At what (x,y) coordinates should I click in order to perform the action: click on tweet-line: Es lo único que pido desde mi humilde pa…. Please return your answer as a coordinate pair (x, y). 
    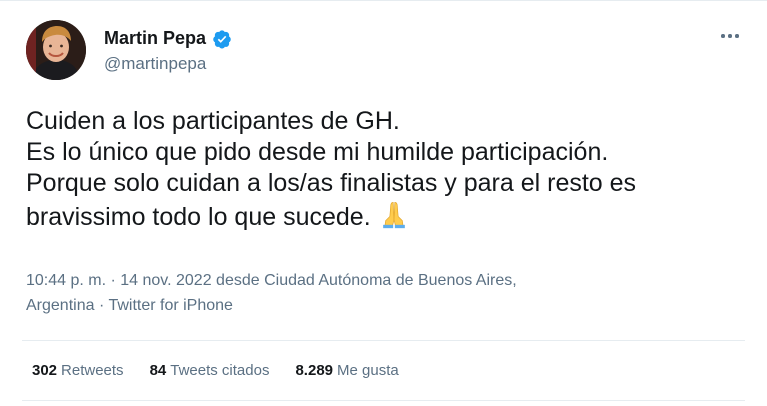
    Looking at the image, I should click on (317, 152).